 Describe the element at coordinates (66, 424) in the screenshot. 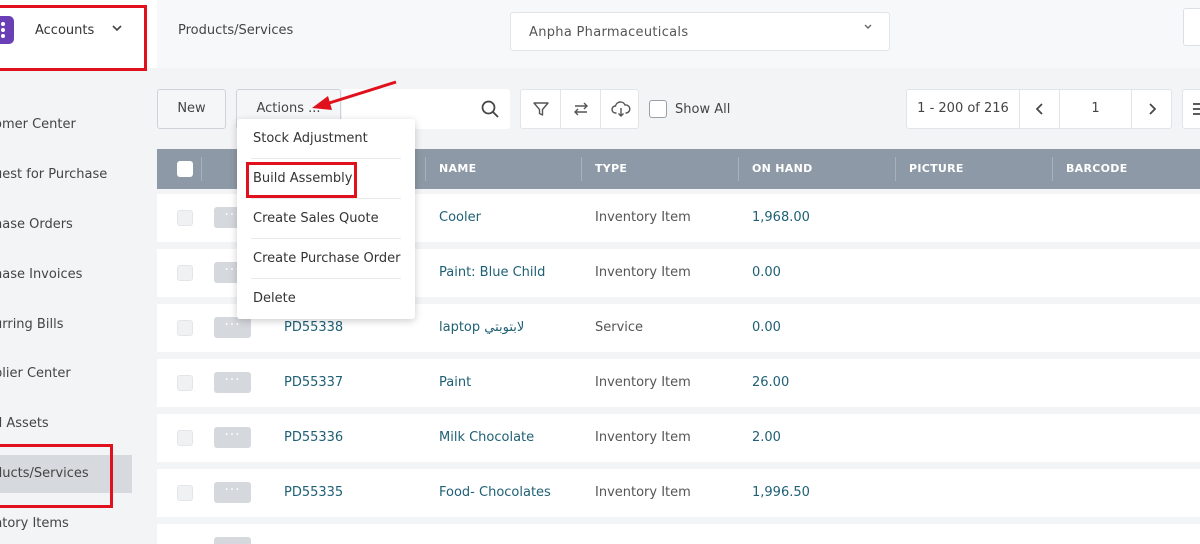

I see `sidebar-item-fixed-assets: d Assets` at that location.